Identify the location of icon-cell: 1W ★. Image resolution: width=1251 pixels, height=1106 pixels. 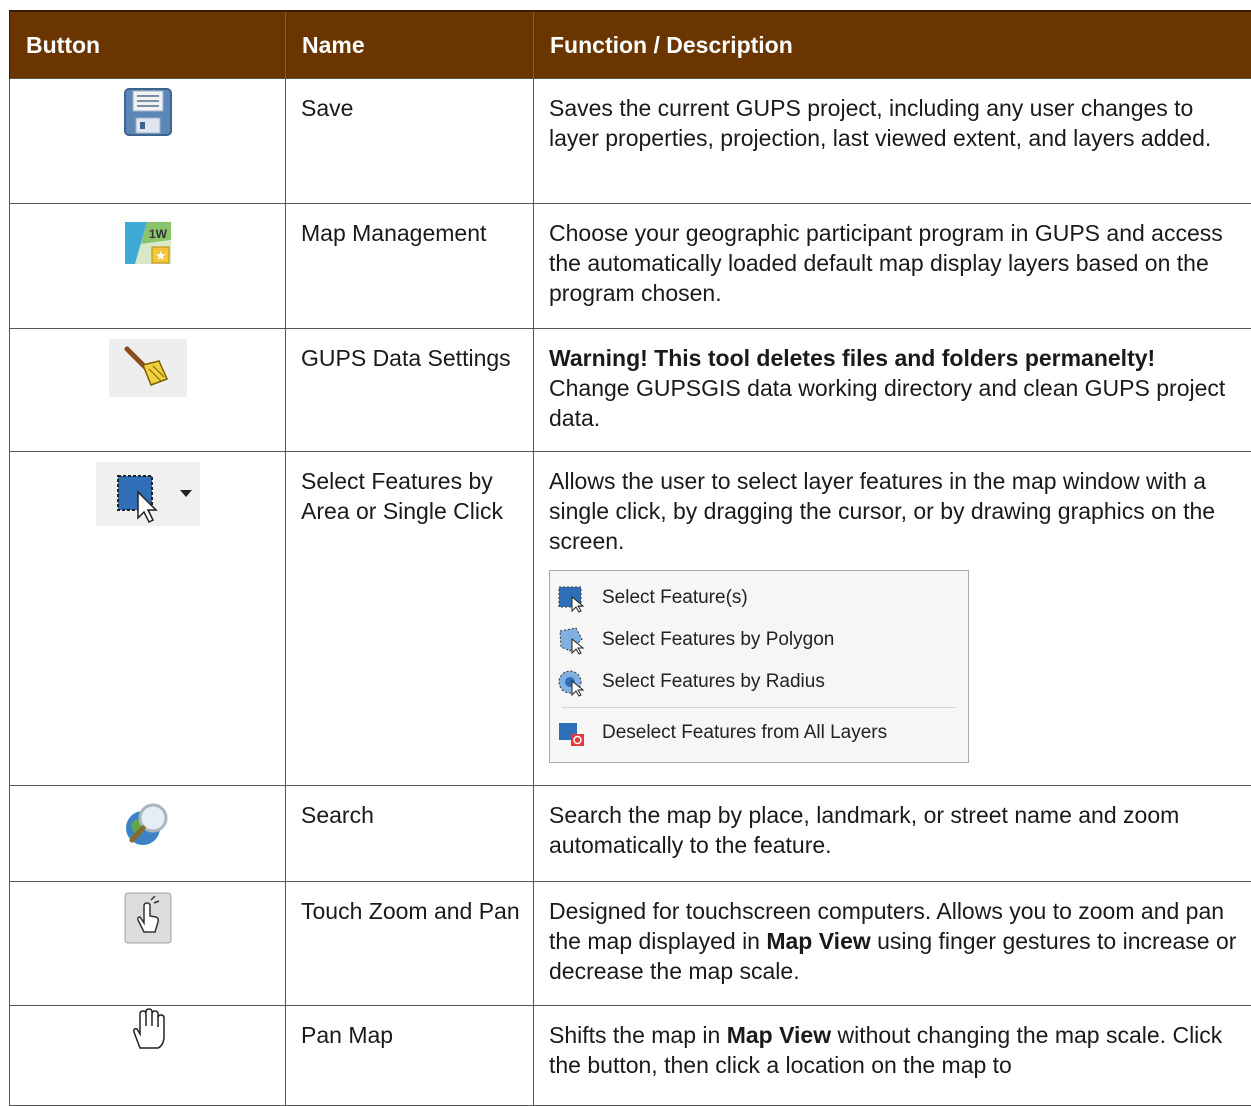
(148, 266).